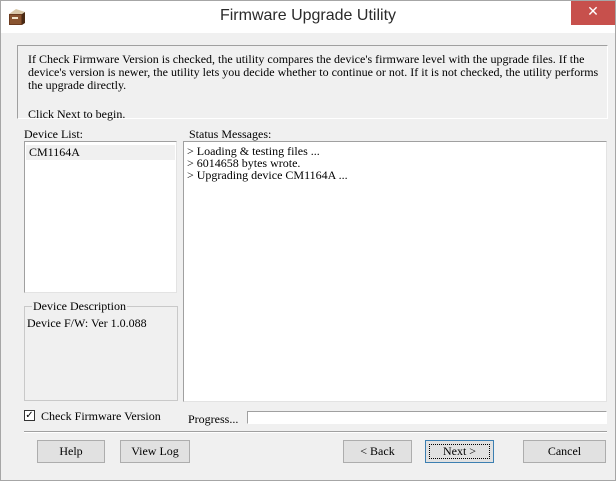  What do you see at coordinates (79, 306) in the screenshot?
I see `device-description-title: Device Description` at bounding box center [79, 306].